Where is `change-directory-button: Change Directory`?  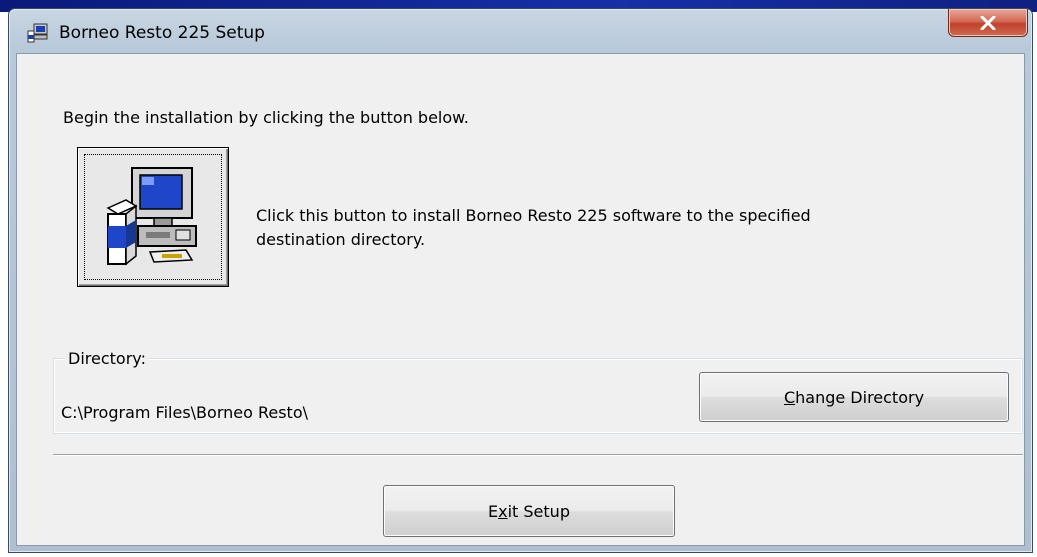
change-directory-button: Change Directory is located at coordinates (854, 397).